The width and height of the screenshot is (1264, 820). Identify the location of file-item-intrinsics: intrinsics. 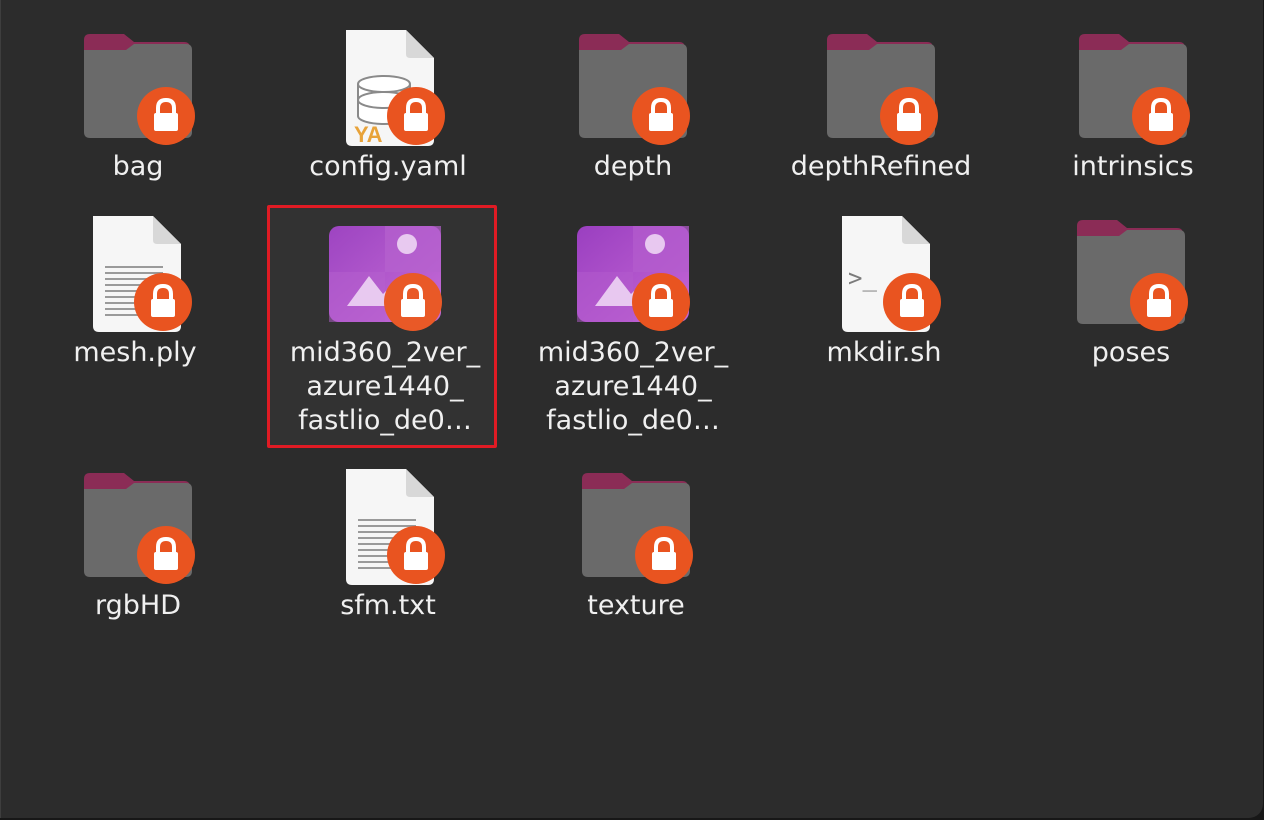
(1133, 106).